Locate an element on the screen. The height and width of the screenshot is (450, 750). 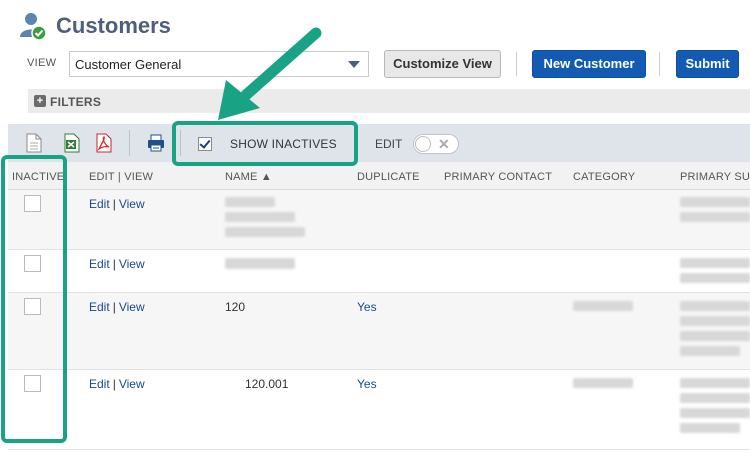
page-title: Customers is located at coordinates (113, 25).